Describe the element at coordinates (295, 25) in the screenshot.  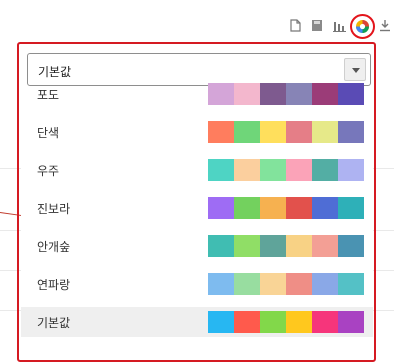
I see `export-icon` at that location.